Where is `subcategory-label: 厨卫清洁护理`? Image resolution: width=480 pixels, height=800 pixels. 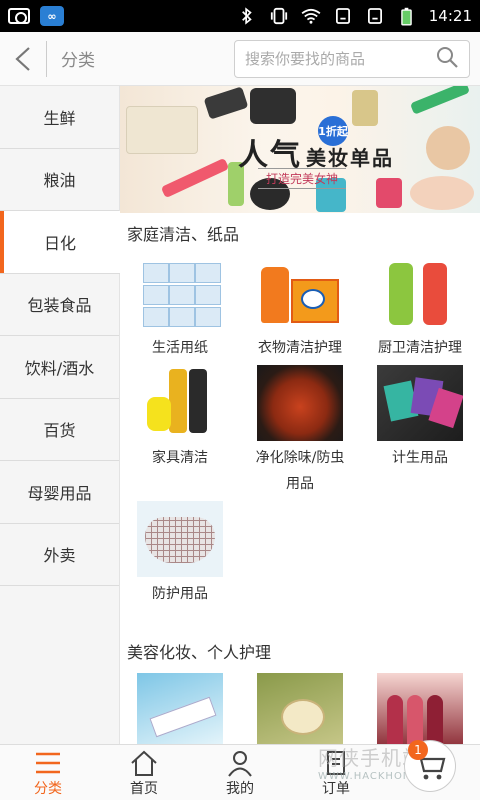 subcategory-label: 厨卫清洁护理 is located at coordinates (420, 348).